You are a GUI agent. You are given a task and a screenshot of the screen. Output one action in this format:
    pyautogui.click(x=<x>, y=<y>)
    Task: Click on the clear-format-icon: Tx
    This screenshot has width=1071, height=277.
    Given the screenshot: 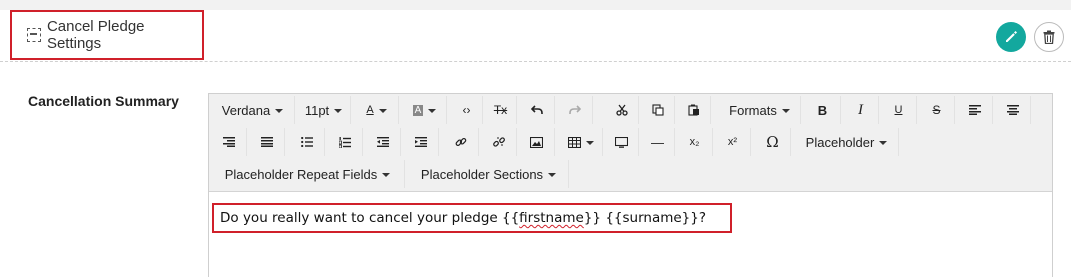 What is the action you would take?
    pyautogui.click(x=500, y=110)
    